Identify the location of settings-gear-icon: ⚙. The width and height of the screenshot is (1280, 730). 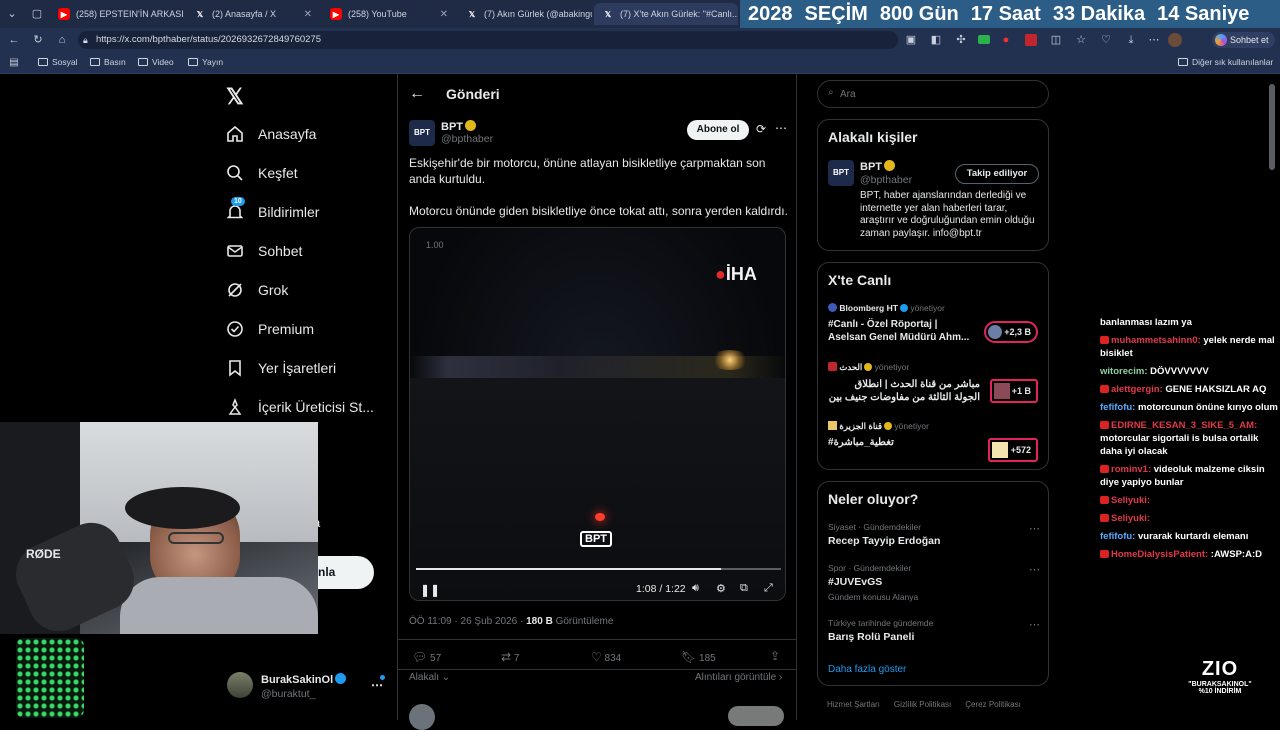
(721, 588).